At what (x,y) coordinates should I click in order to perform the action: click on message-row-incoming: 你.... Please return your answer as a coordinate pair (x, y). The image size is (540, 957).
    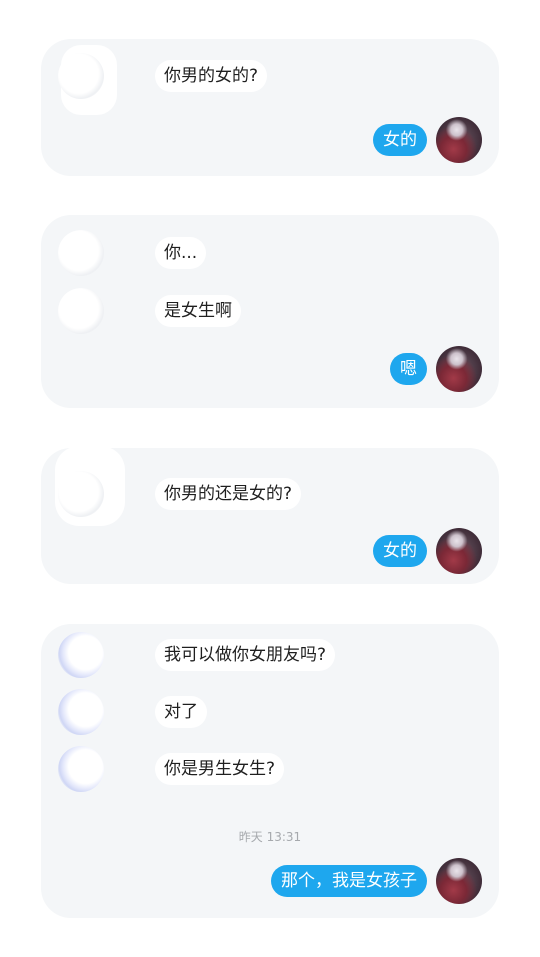
    Looking at the image, I should click on (270, 254).